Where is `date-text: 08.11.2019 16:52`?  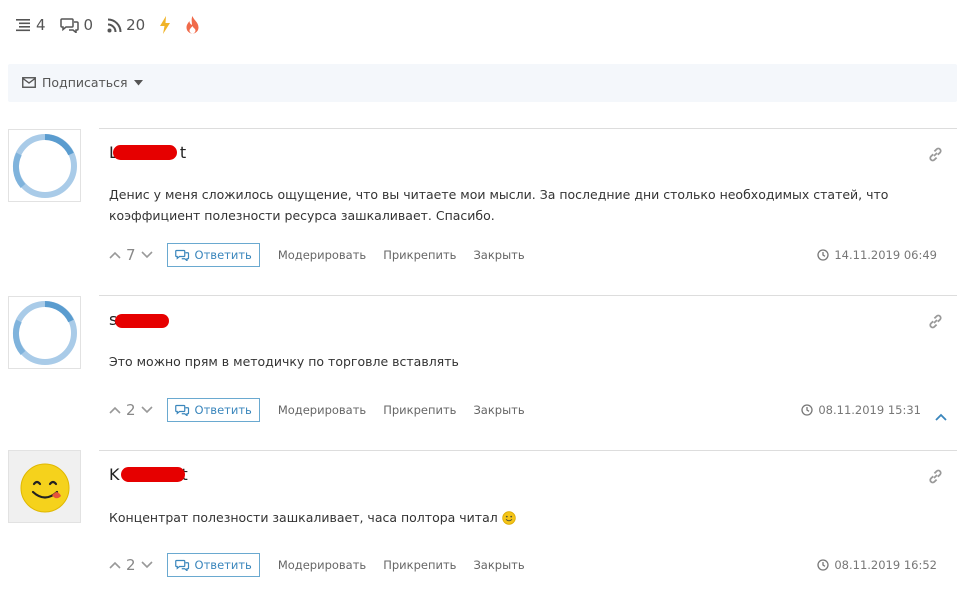 date-text: 08.11.2019 16:52 is located at coordinates (885, 565).